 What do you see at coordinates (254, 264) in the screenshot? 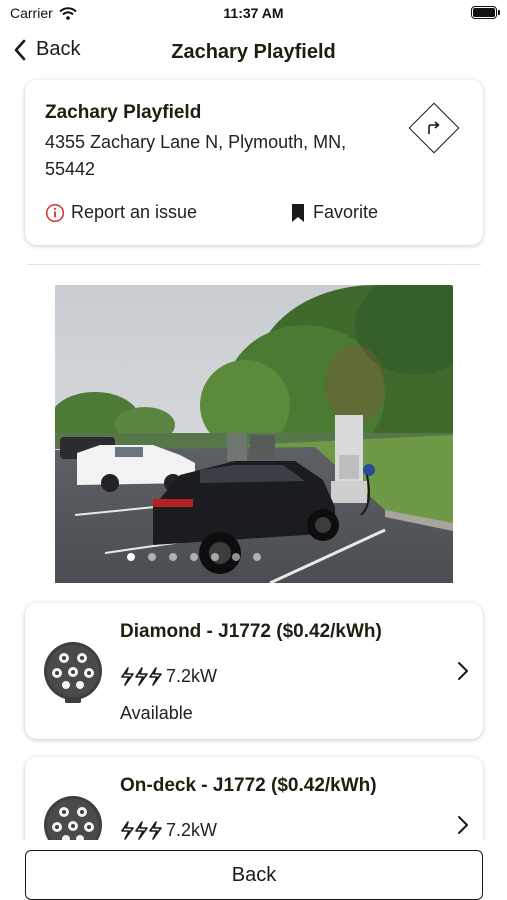
I see `section-divider` at bounding box center [254, 264].